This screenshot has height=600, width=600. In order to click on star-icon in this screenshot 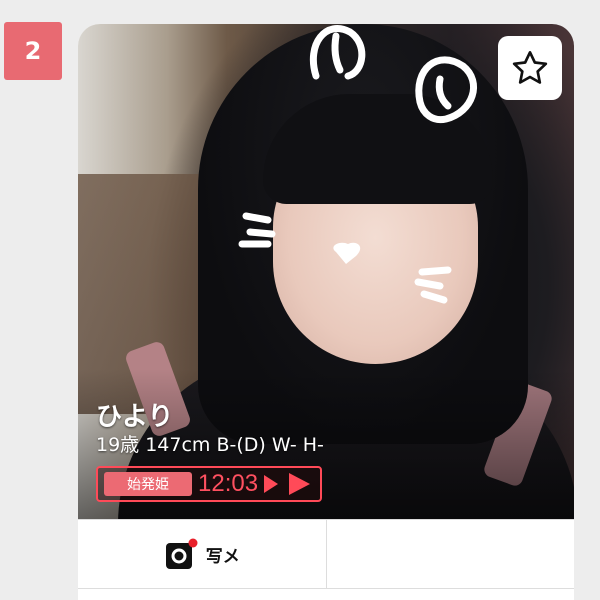, I will do `click(530, 67)`.